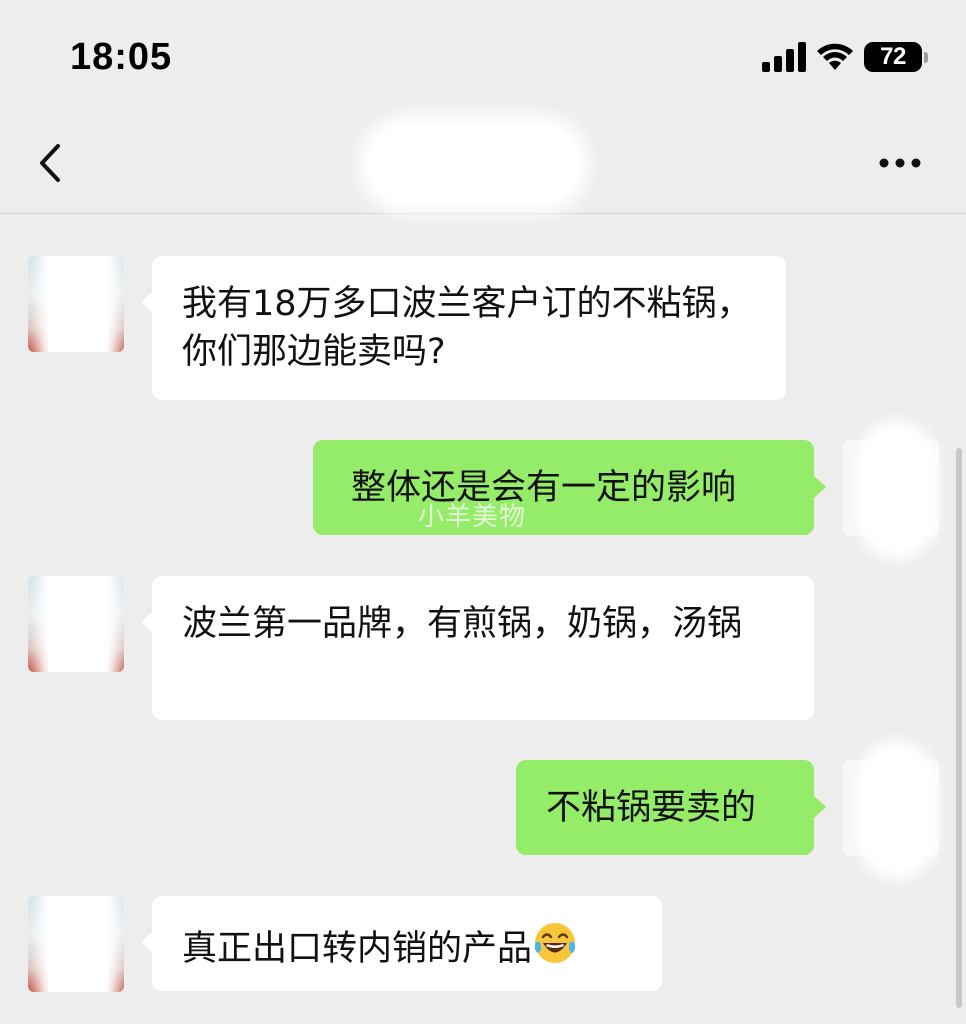  I want to click on chat-header, so click(483, 162).